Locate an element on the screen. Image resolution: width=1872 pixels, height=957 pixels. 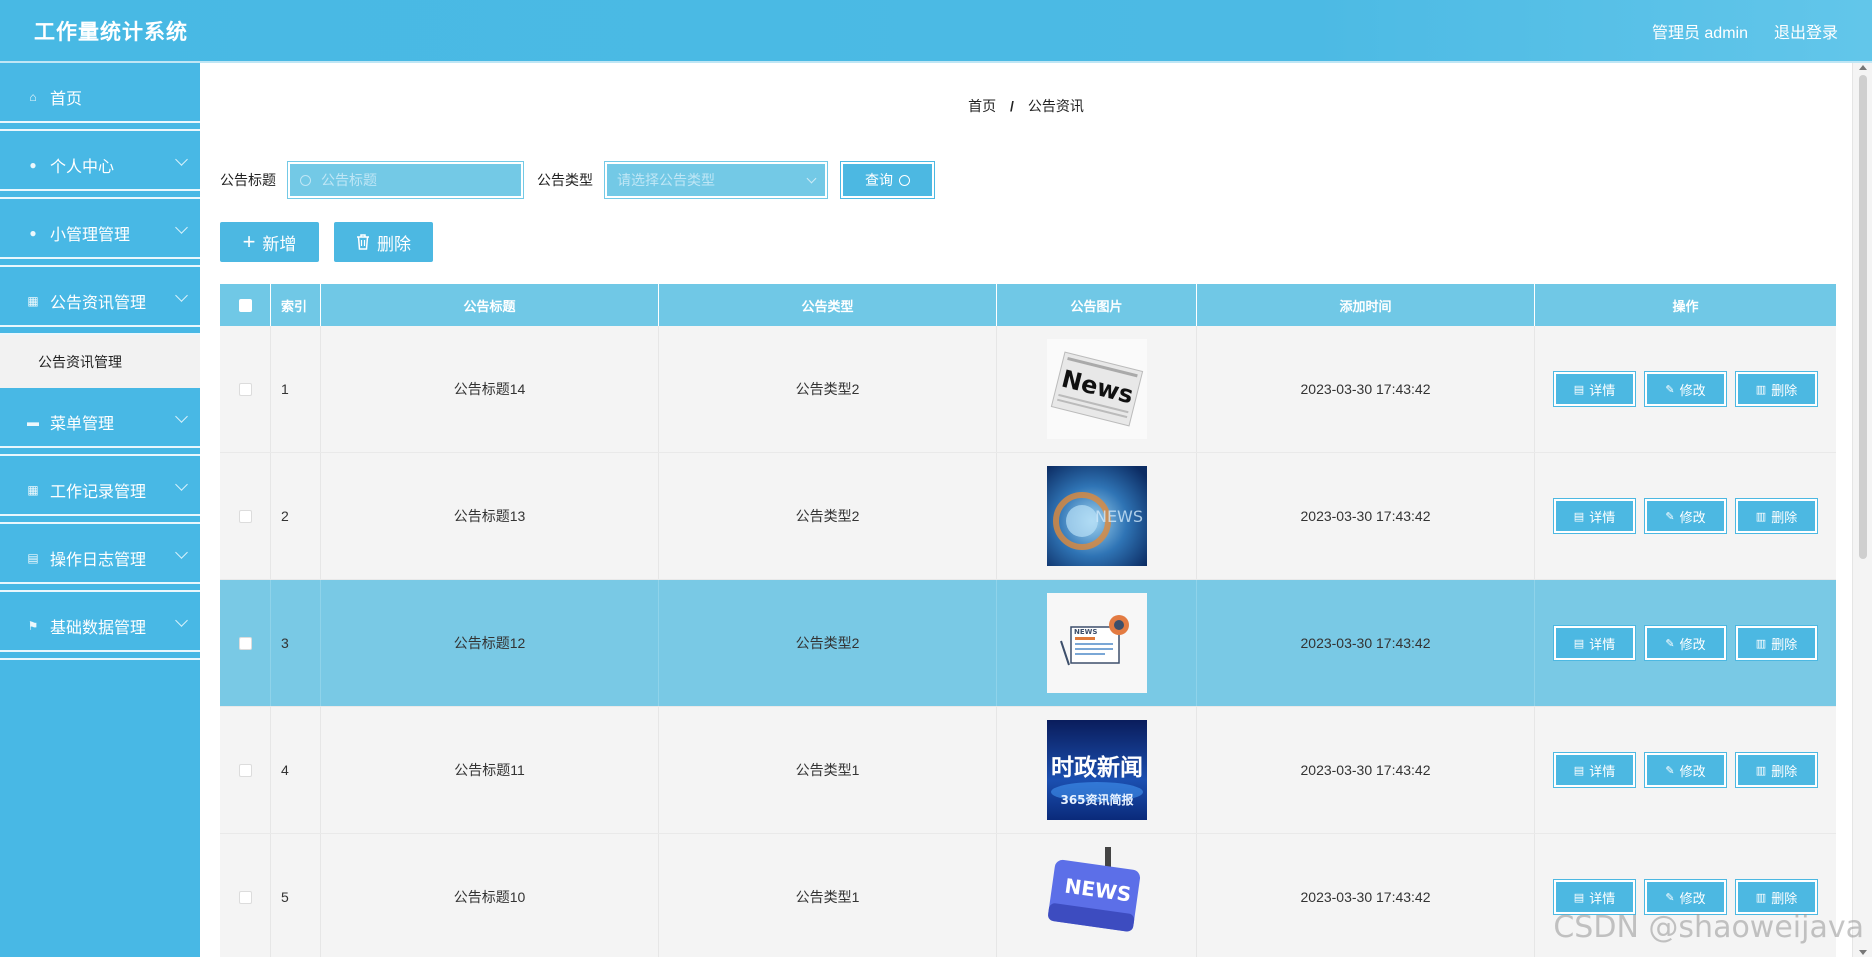
sidebar-item-operation-log: ▤ 操作日志管理 is located at coordinates (100, 558).